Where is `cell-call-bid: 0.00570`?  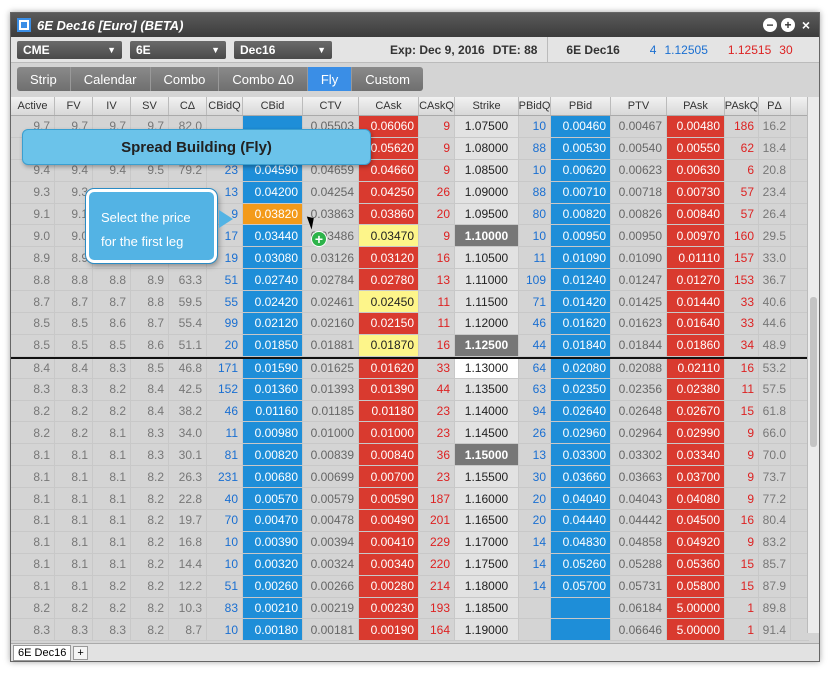 cell-call-bid: 0.00570 is located at coordinates (273, 499).